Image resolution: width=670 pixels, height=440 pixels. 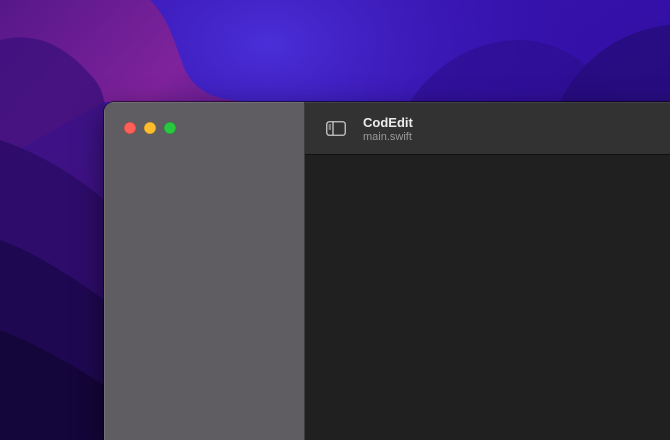 I want to click on minimize-button, so click(x=150, y=128).